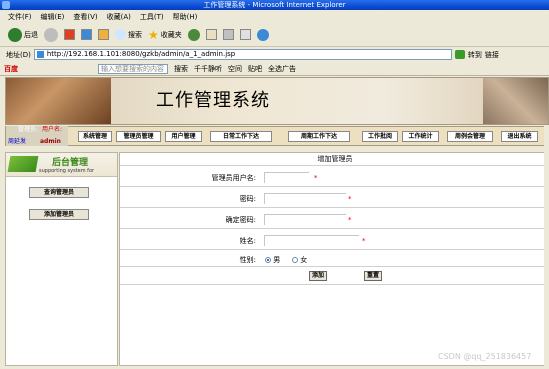 The width and height of the screenshot is (549, 369). Describe the element at coordinates (470, 136) in the screenshot. I see `nav-meetings: 周例会管理` at that location.